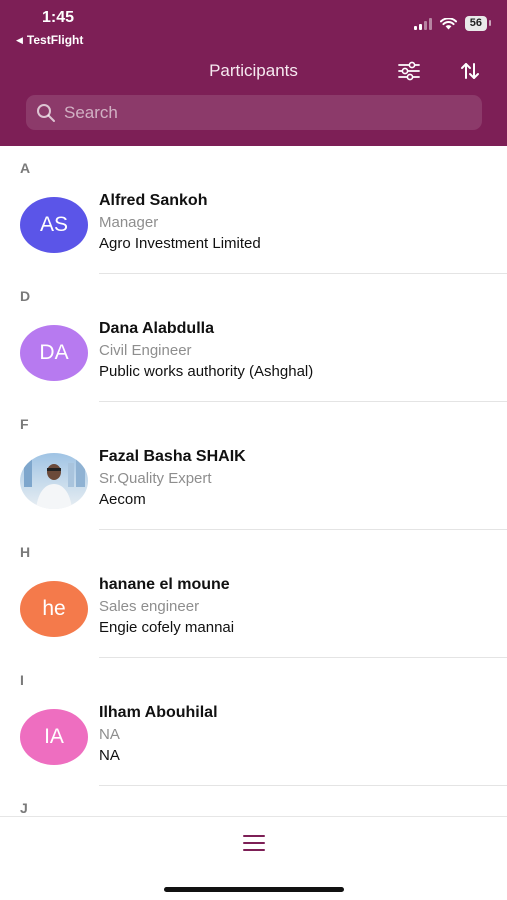 The height and width of the screenshot is (900, 507). What do you see at coordinates (58, 17) in the screenshot?
I see `status-time: 1:45` at bounding box center [58, 17].